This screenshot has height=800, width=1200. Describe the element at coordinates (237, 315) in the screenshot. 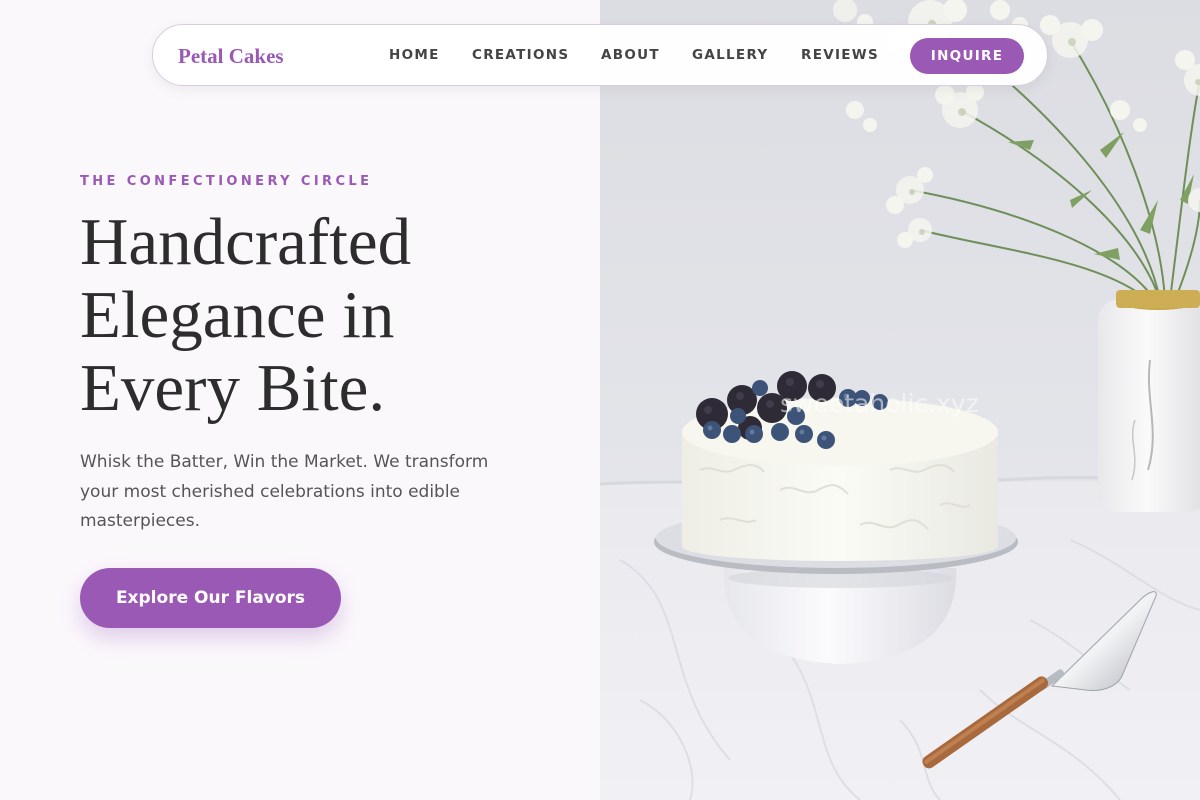

I see `headline-line: Elegance in` at that location.